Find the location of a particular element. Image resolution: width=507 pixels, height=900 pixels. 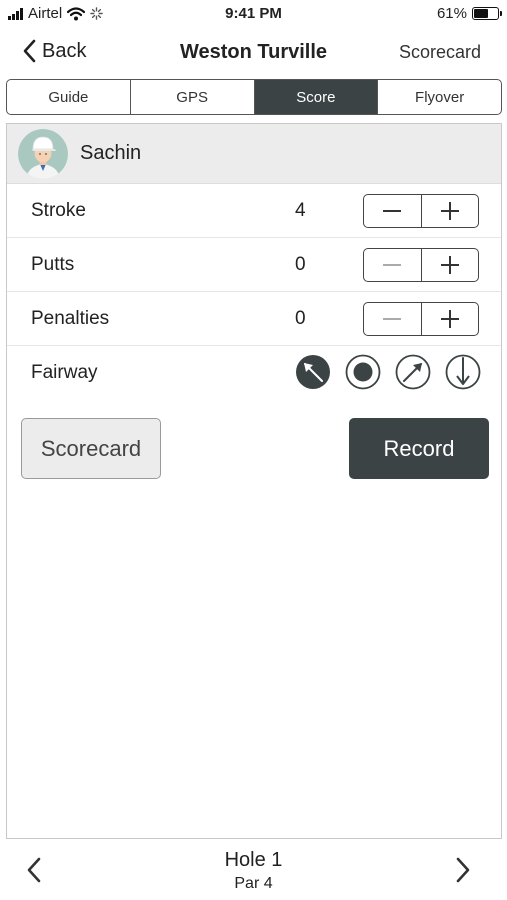

fairway-row: Fairway is located at coordinates (254, 373).